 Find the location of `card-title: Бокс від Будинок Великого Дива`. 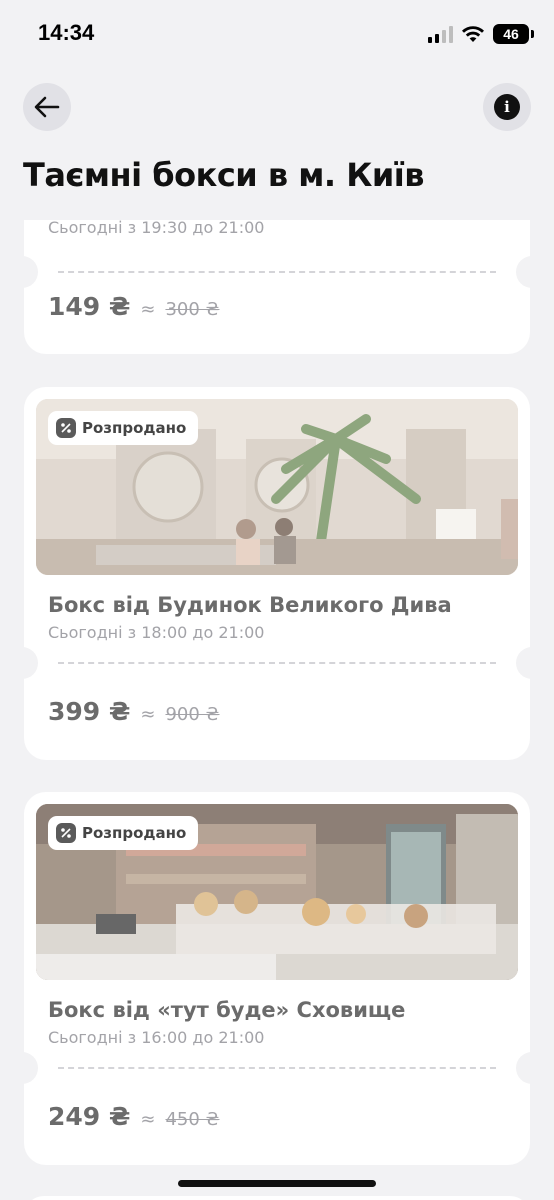

card-title: Бокс від Будинок Великого Дива is located at coordinates (250, 605).